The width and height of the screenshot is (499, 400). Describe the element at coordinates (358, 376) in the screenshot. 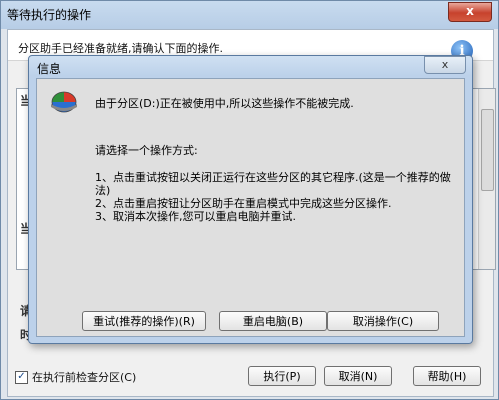

I see `cancel-button: 取消(N)` at that location.